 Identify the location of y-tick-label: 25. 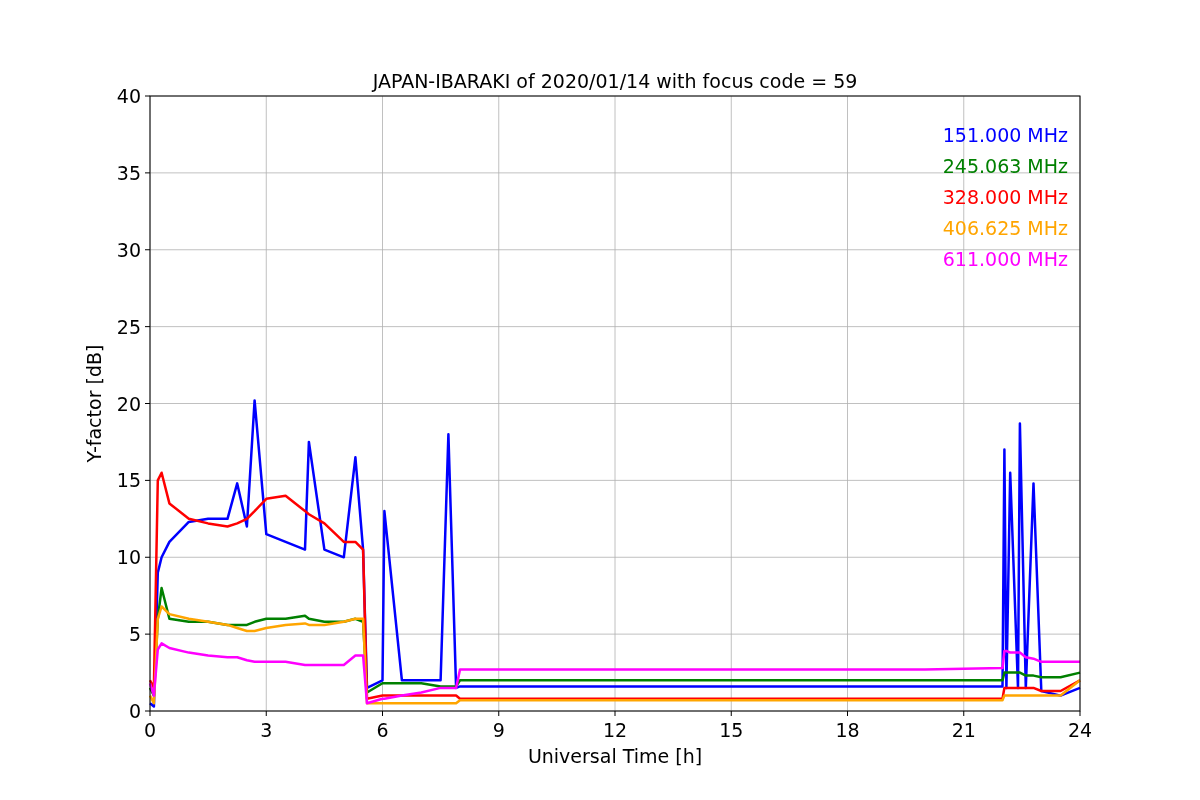
(128, 326).